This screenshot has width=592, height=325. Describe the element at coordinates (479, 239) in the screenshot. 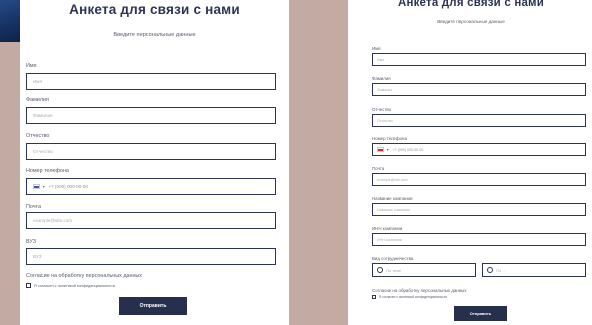

I see `inn-field: ИНН компании` at that location.